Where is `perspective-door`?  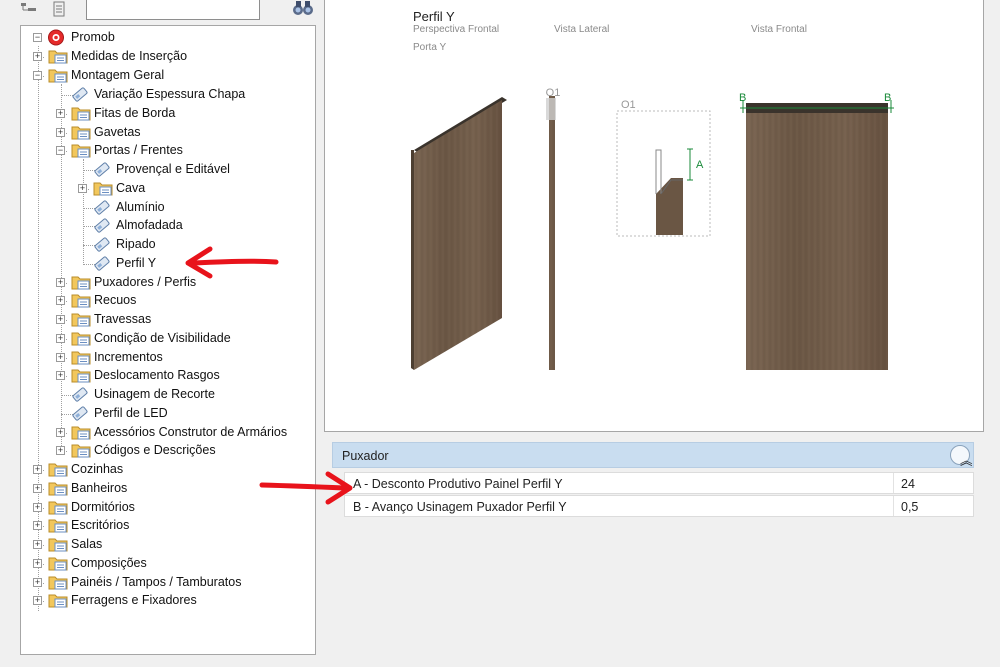
perspective-door is located at coordinates (459, 233).